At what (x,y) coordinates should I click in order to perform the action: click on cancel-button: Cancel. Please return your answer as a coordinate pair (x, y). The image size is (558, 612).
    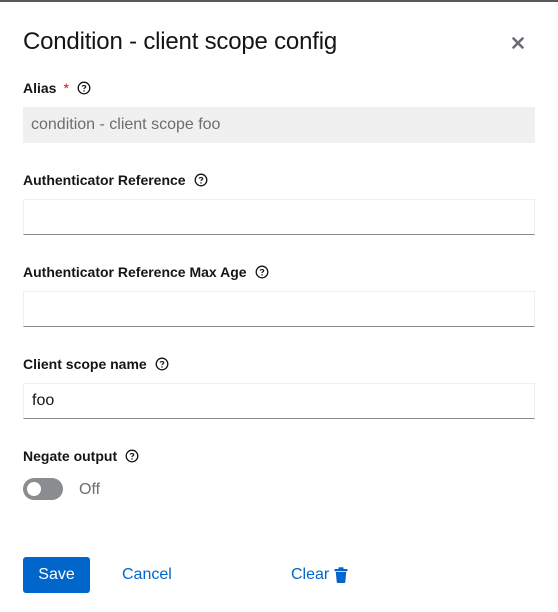
    Looking at the image, I should click on (147, 575).